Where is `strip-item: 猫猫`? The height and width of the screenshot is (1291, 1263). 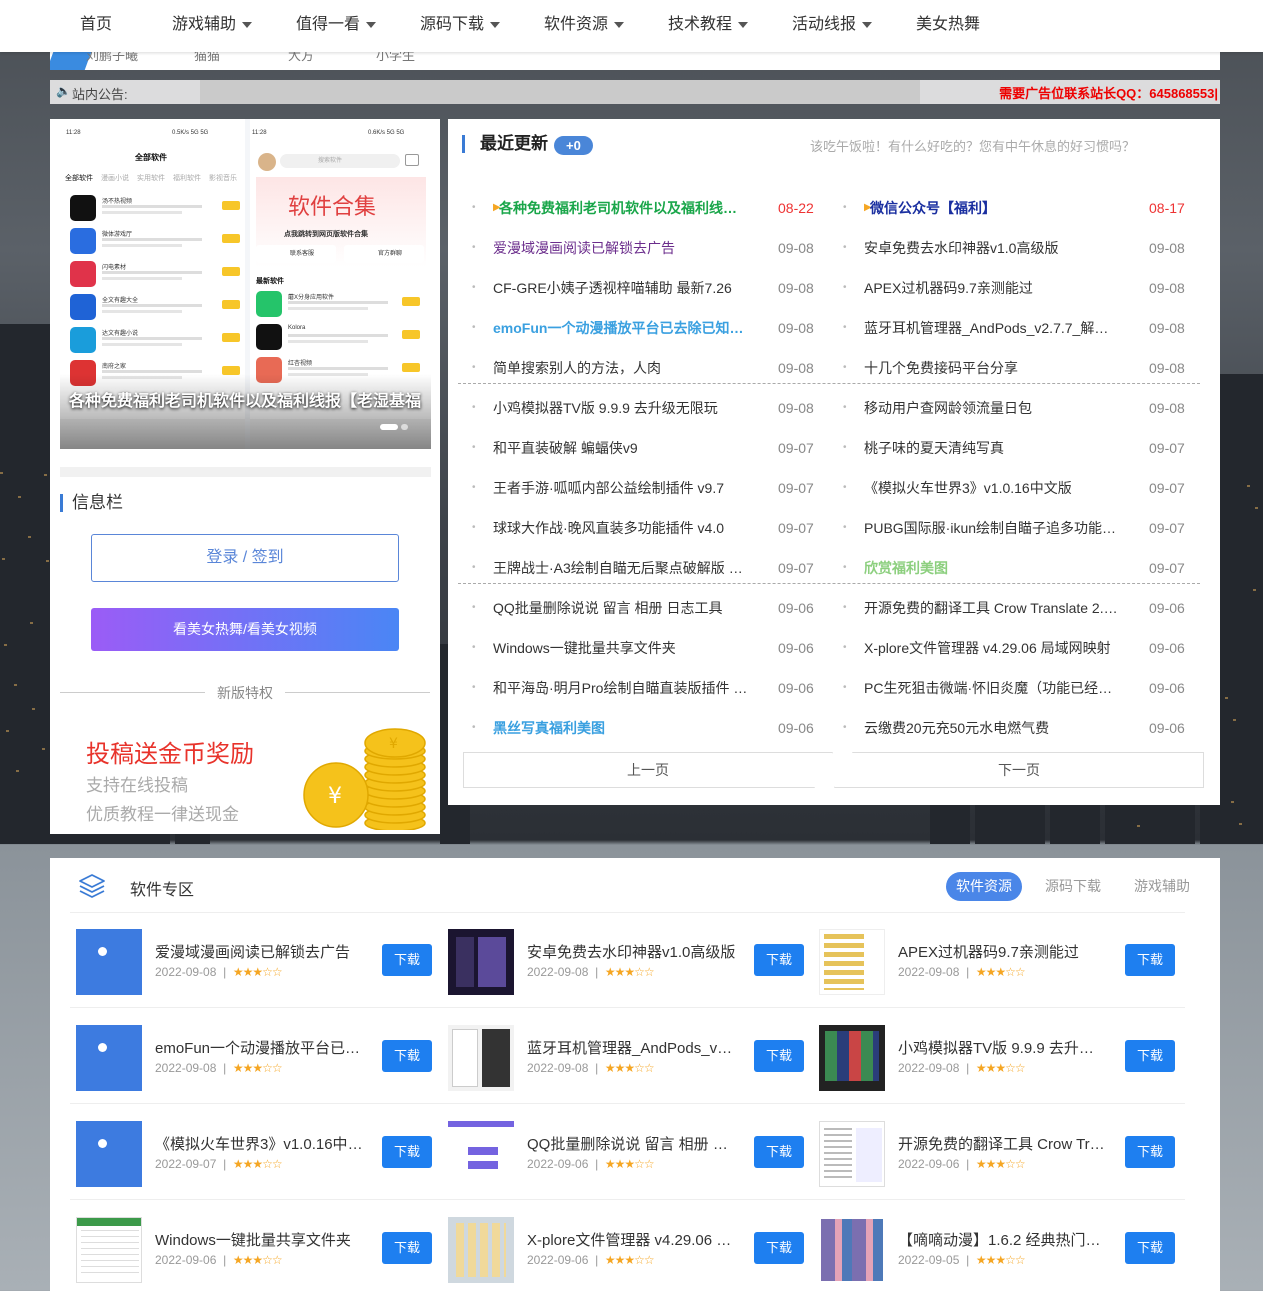
strip-item: 猫猫 is located at coordinates (207, 58).